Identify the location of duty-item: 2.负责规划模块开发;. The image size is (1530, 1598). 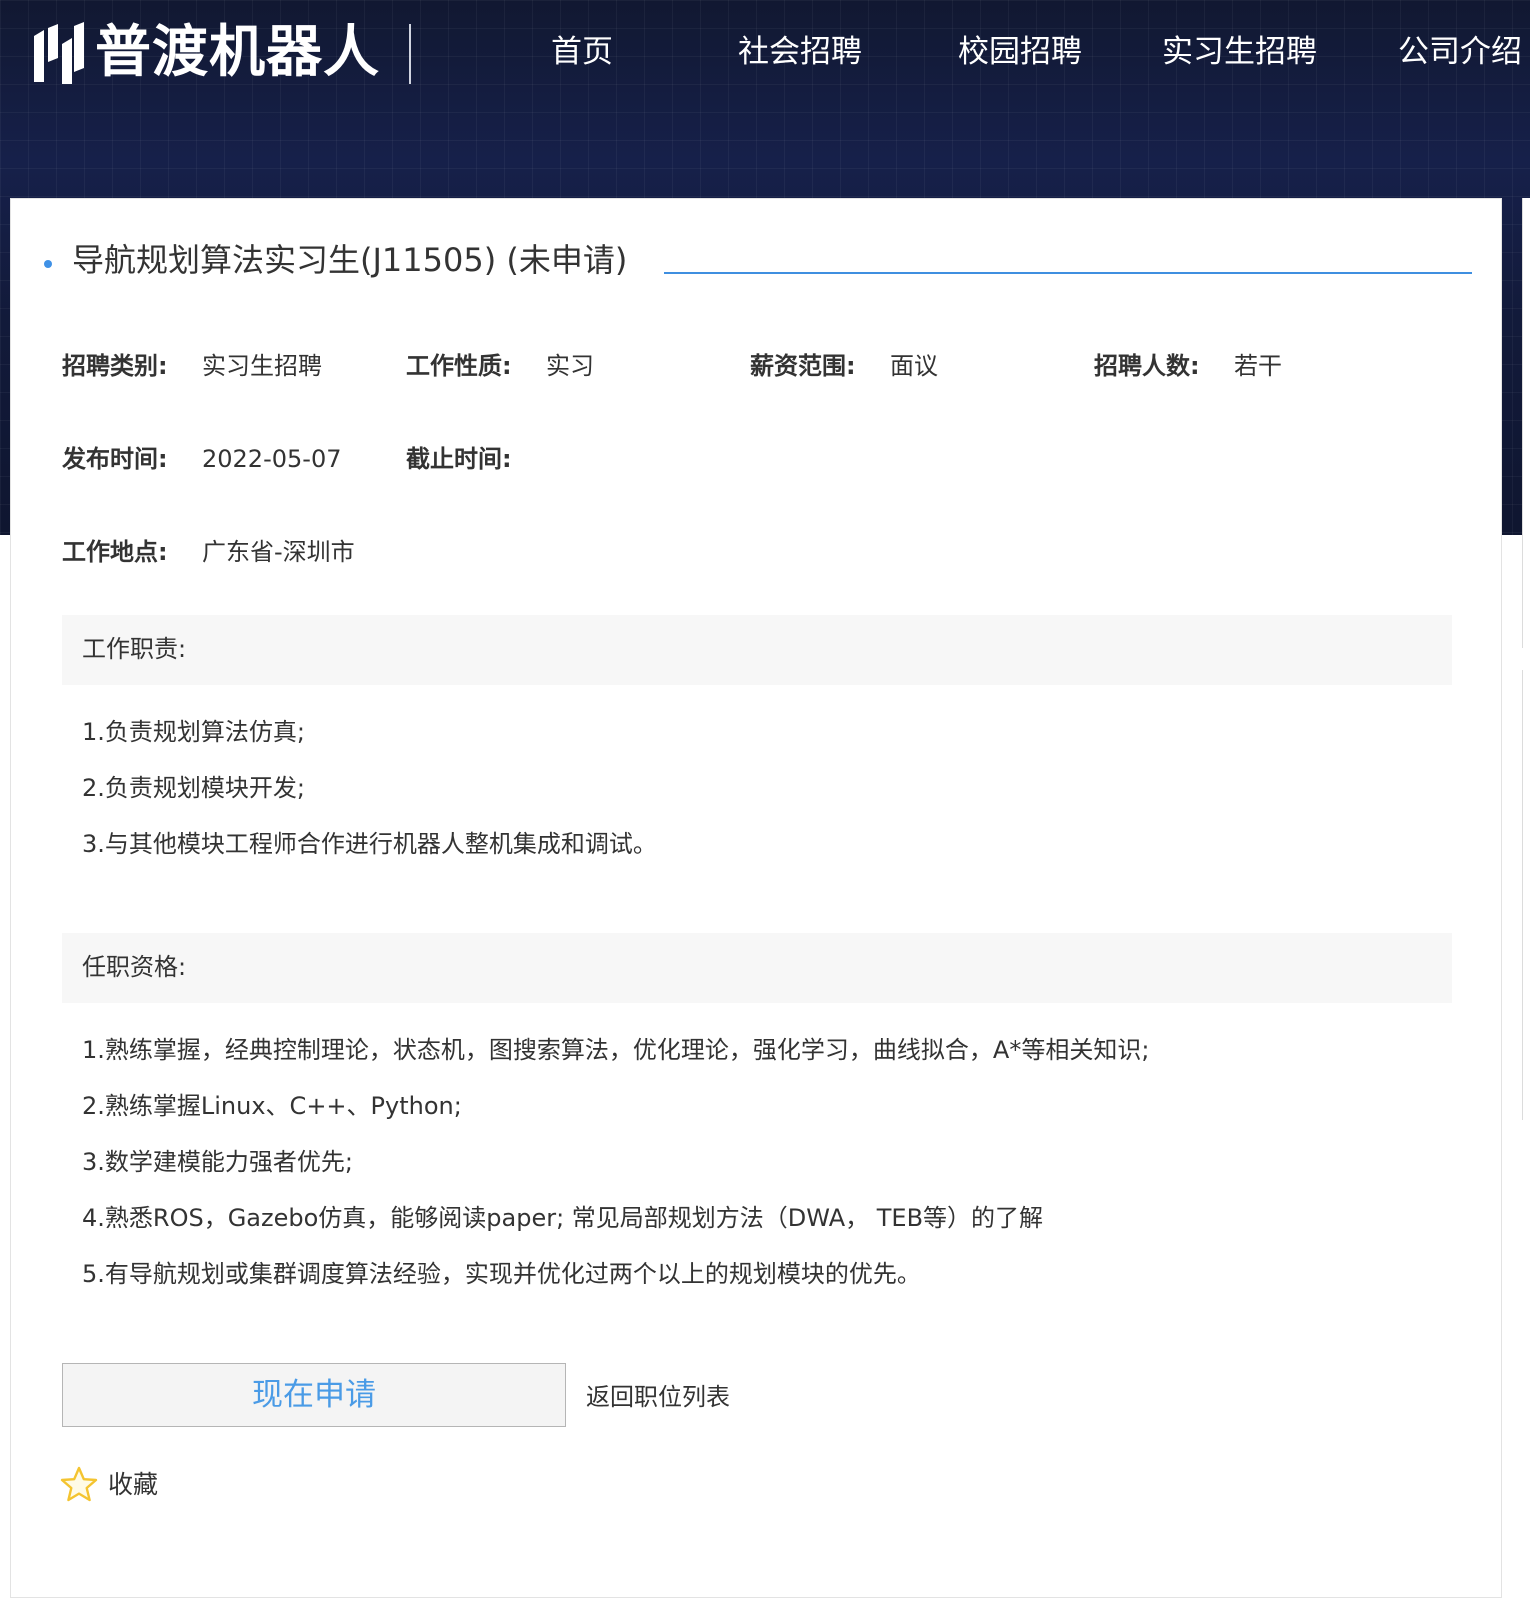
(193, 788).